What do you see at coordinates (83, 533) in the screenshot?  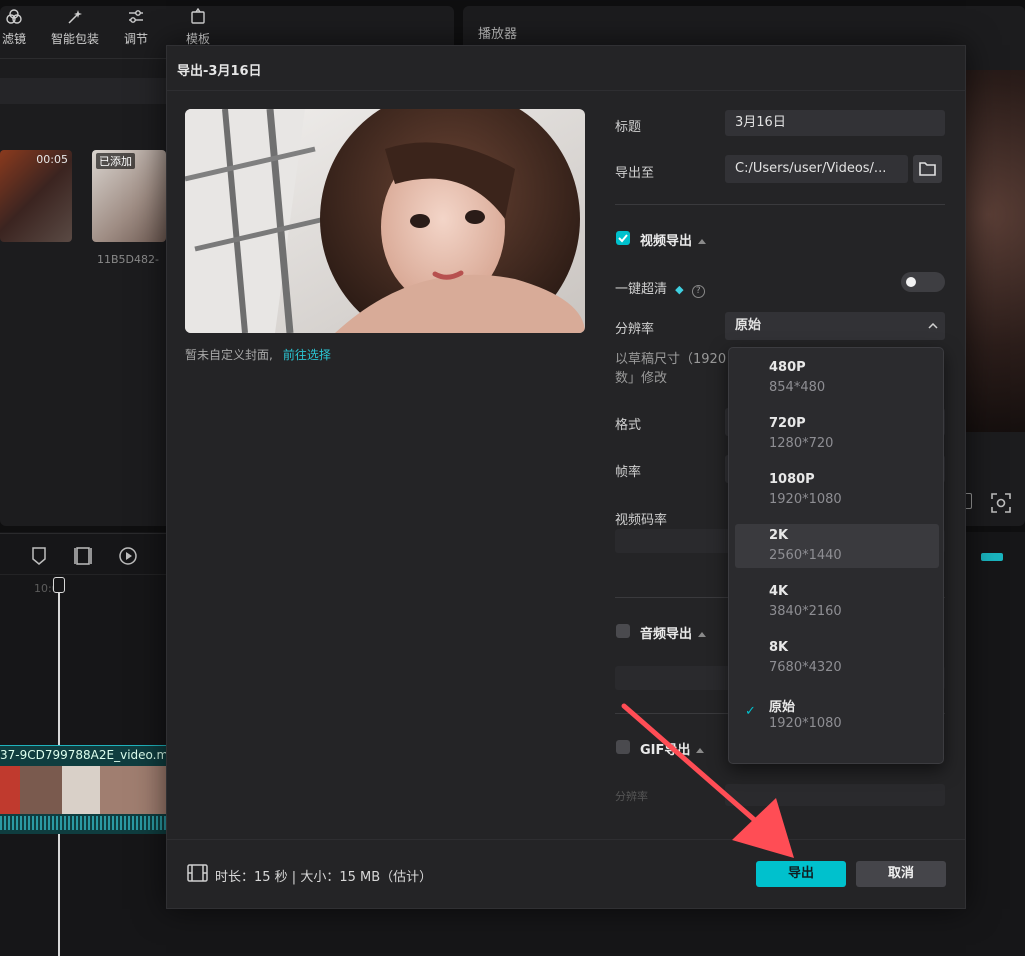 I see `timeline-tools-divider` at bounding box center [83, 533].